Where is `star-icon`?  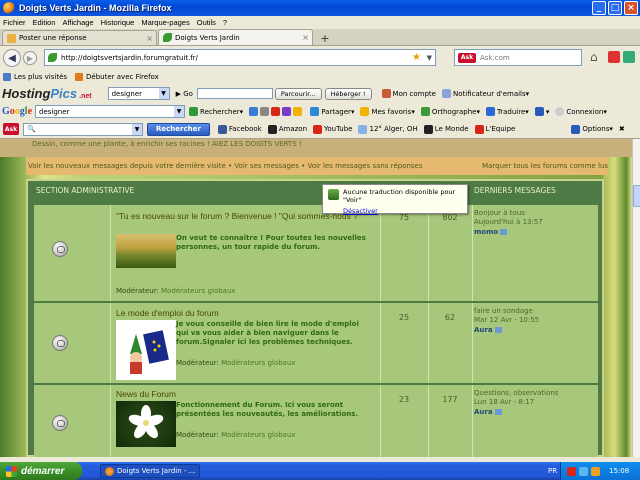
star-icon is located at coordinates (298, 111).